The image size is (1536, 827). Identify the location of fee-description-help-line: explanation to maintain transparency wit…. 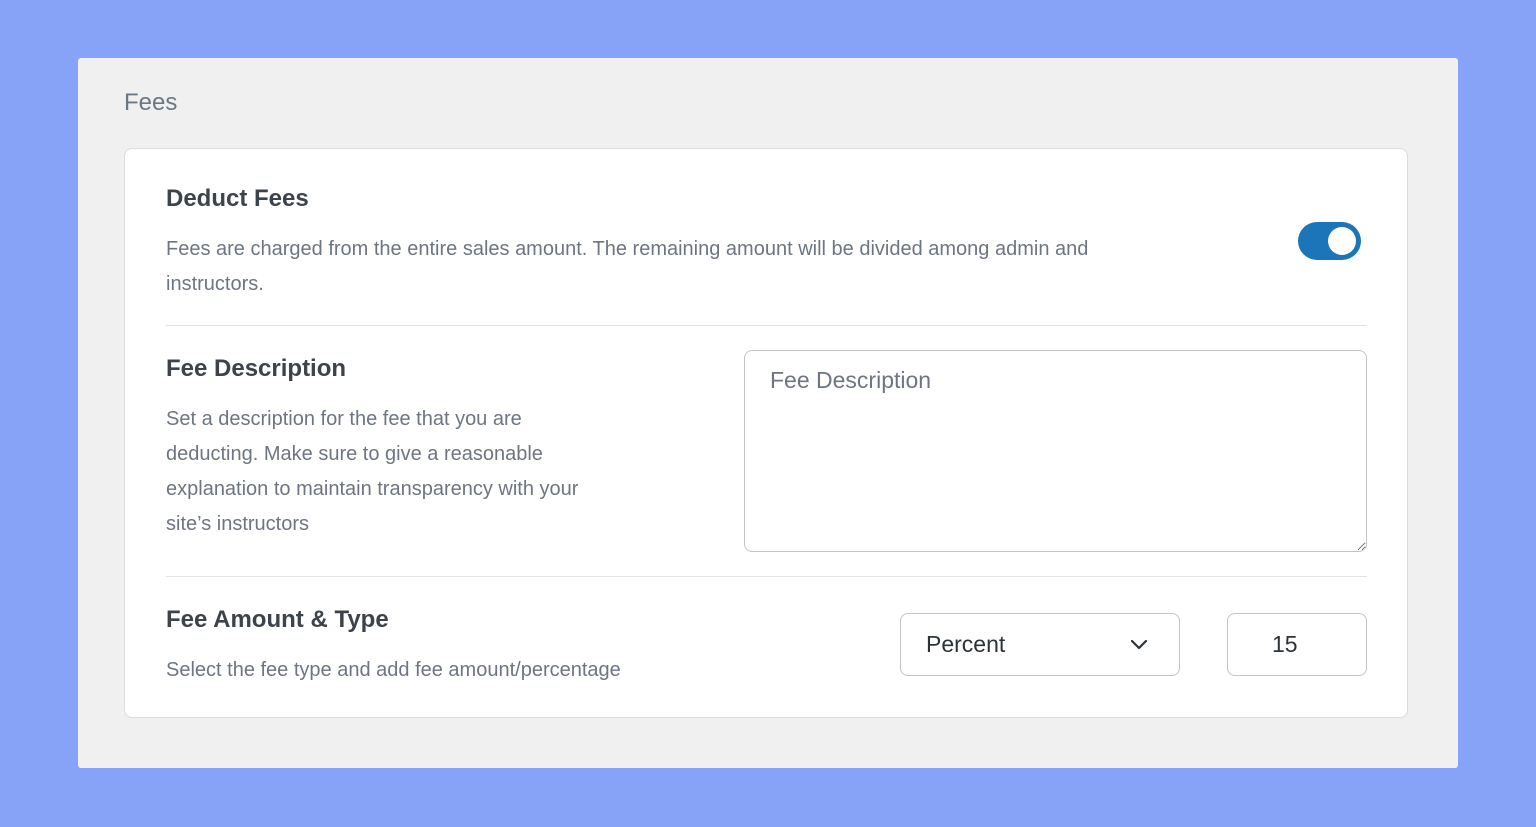
(372, 489).